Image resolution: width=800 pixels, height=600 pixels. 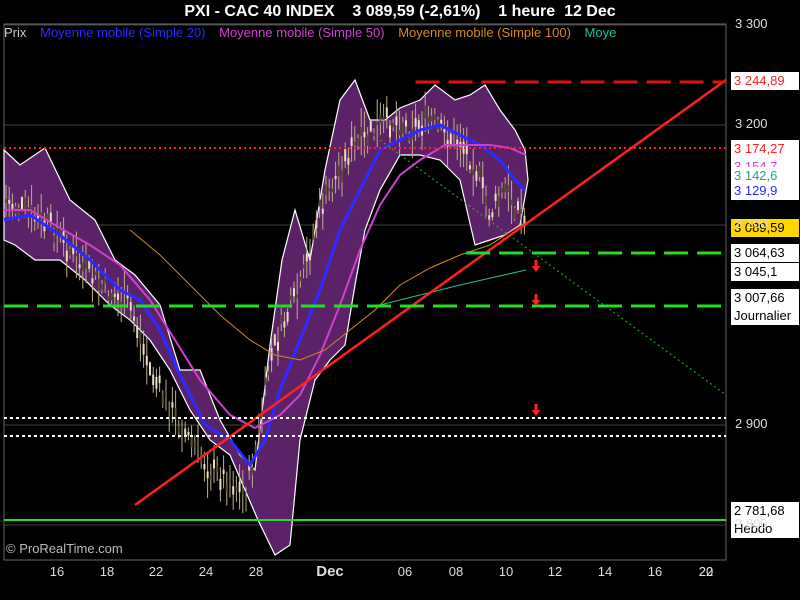 I want to click on y-tick-label: 3 300, so click(x=751, y=23).